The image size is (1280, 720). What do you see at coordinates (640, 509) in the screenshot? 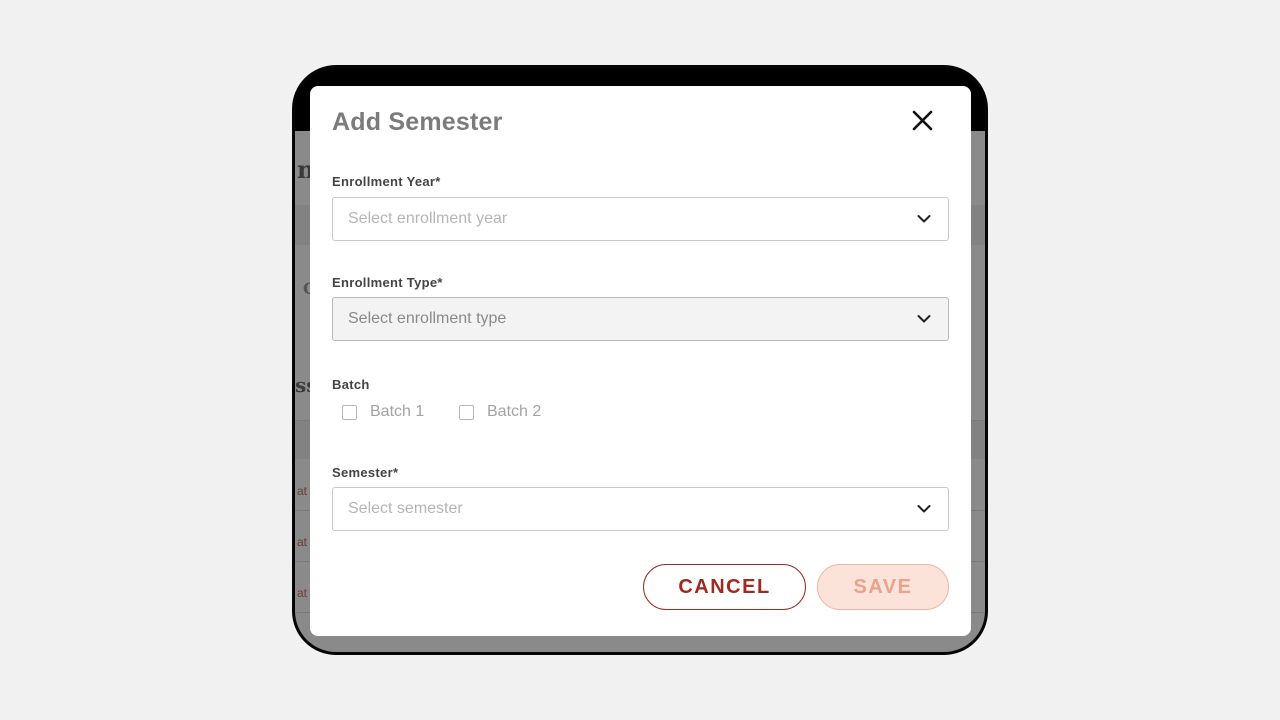
I see `semester-select: Select semester` at bounding box center [640, 509].